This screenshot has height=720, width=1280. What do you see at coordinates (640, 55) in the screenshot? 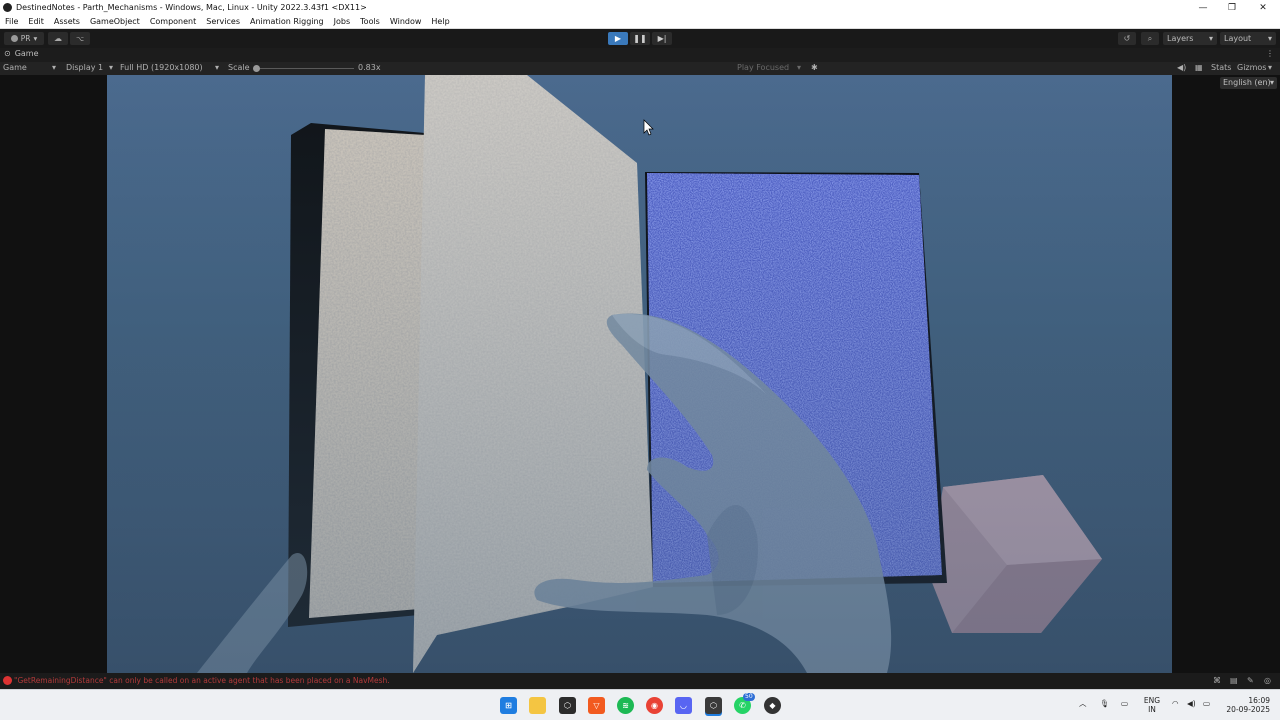
I see `game-tab-bar: ⊙ Game ⋮` at bounding box center [640, 55].